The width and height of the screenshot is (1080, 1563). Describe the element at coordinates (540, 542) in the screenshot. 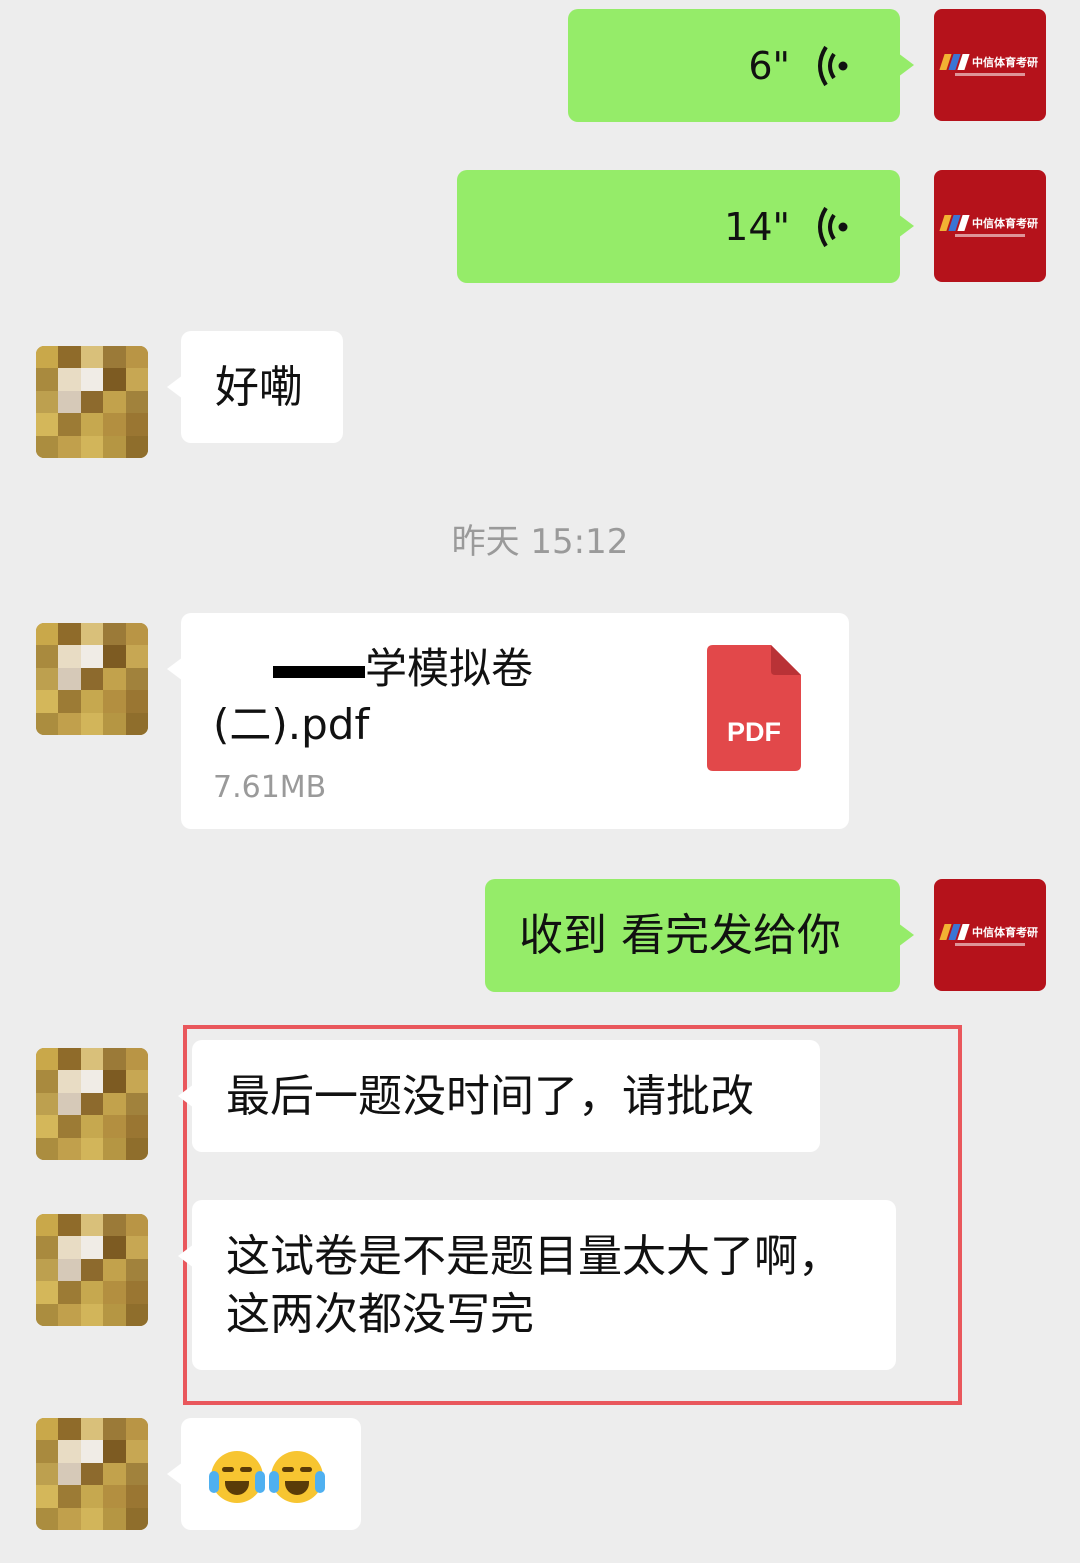

I see `chat-timestamp: 昨天 15:12` at that location.